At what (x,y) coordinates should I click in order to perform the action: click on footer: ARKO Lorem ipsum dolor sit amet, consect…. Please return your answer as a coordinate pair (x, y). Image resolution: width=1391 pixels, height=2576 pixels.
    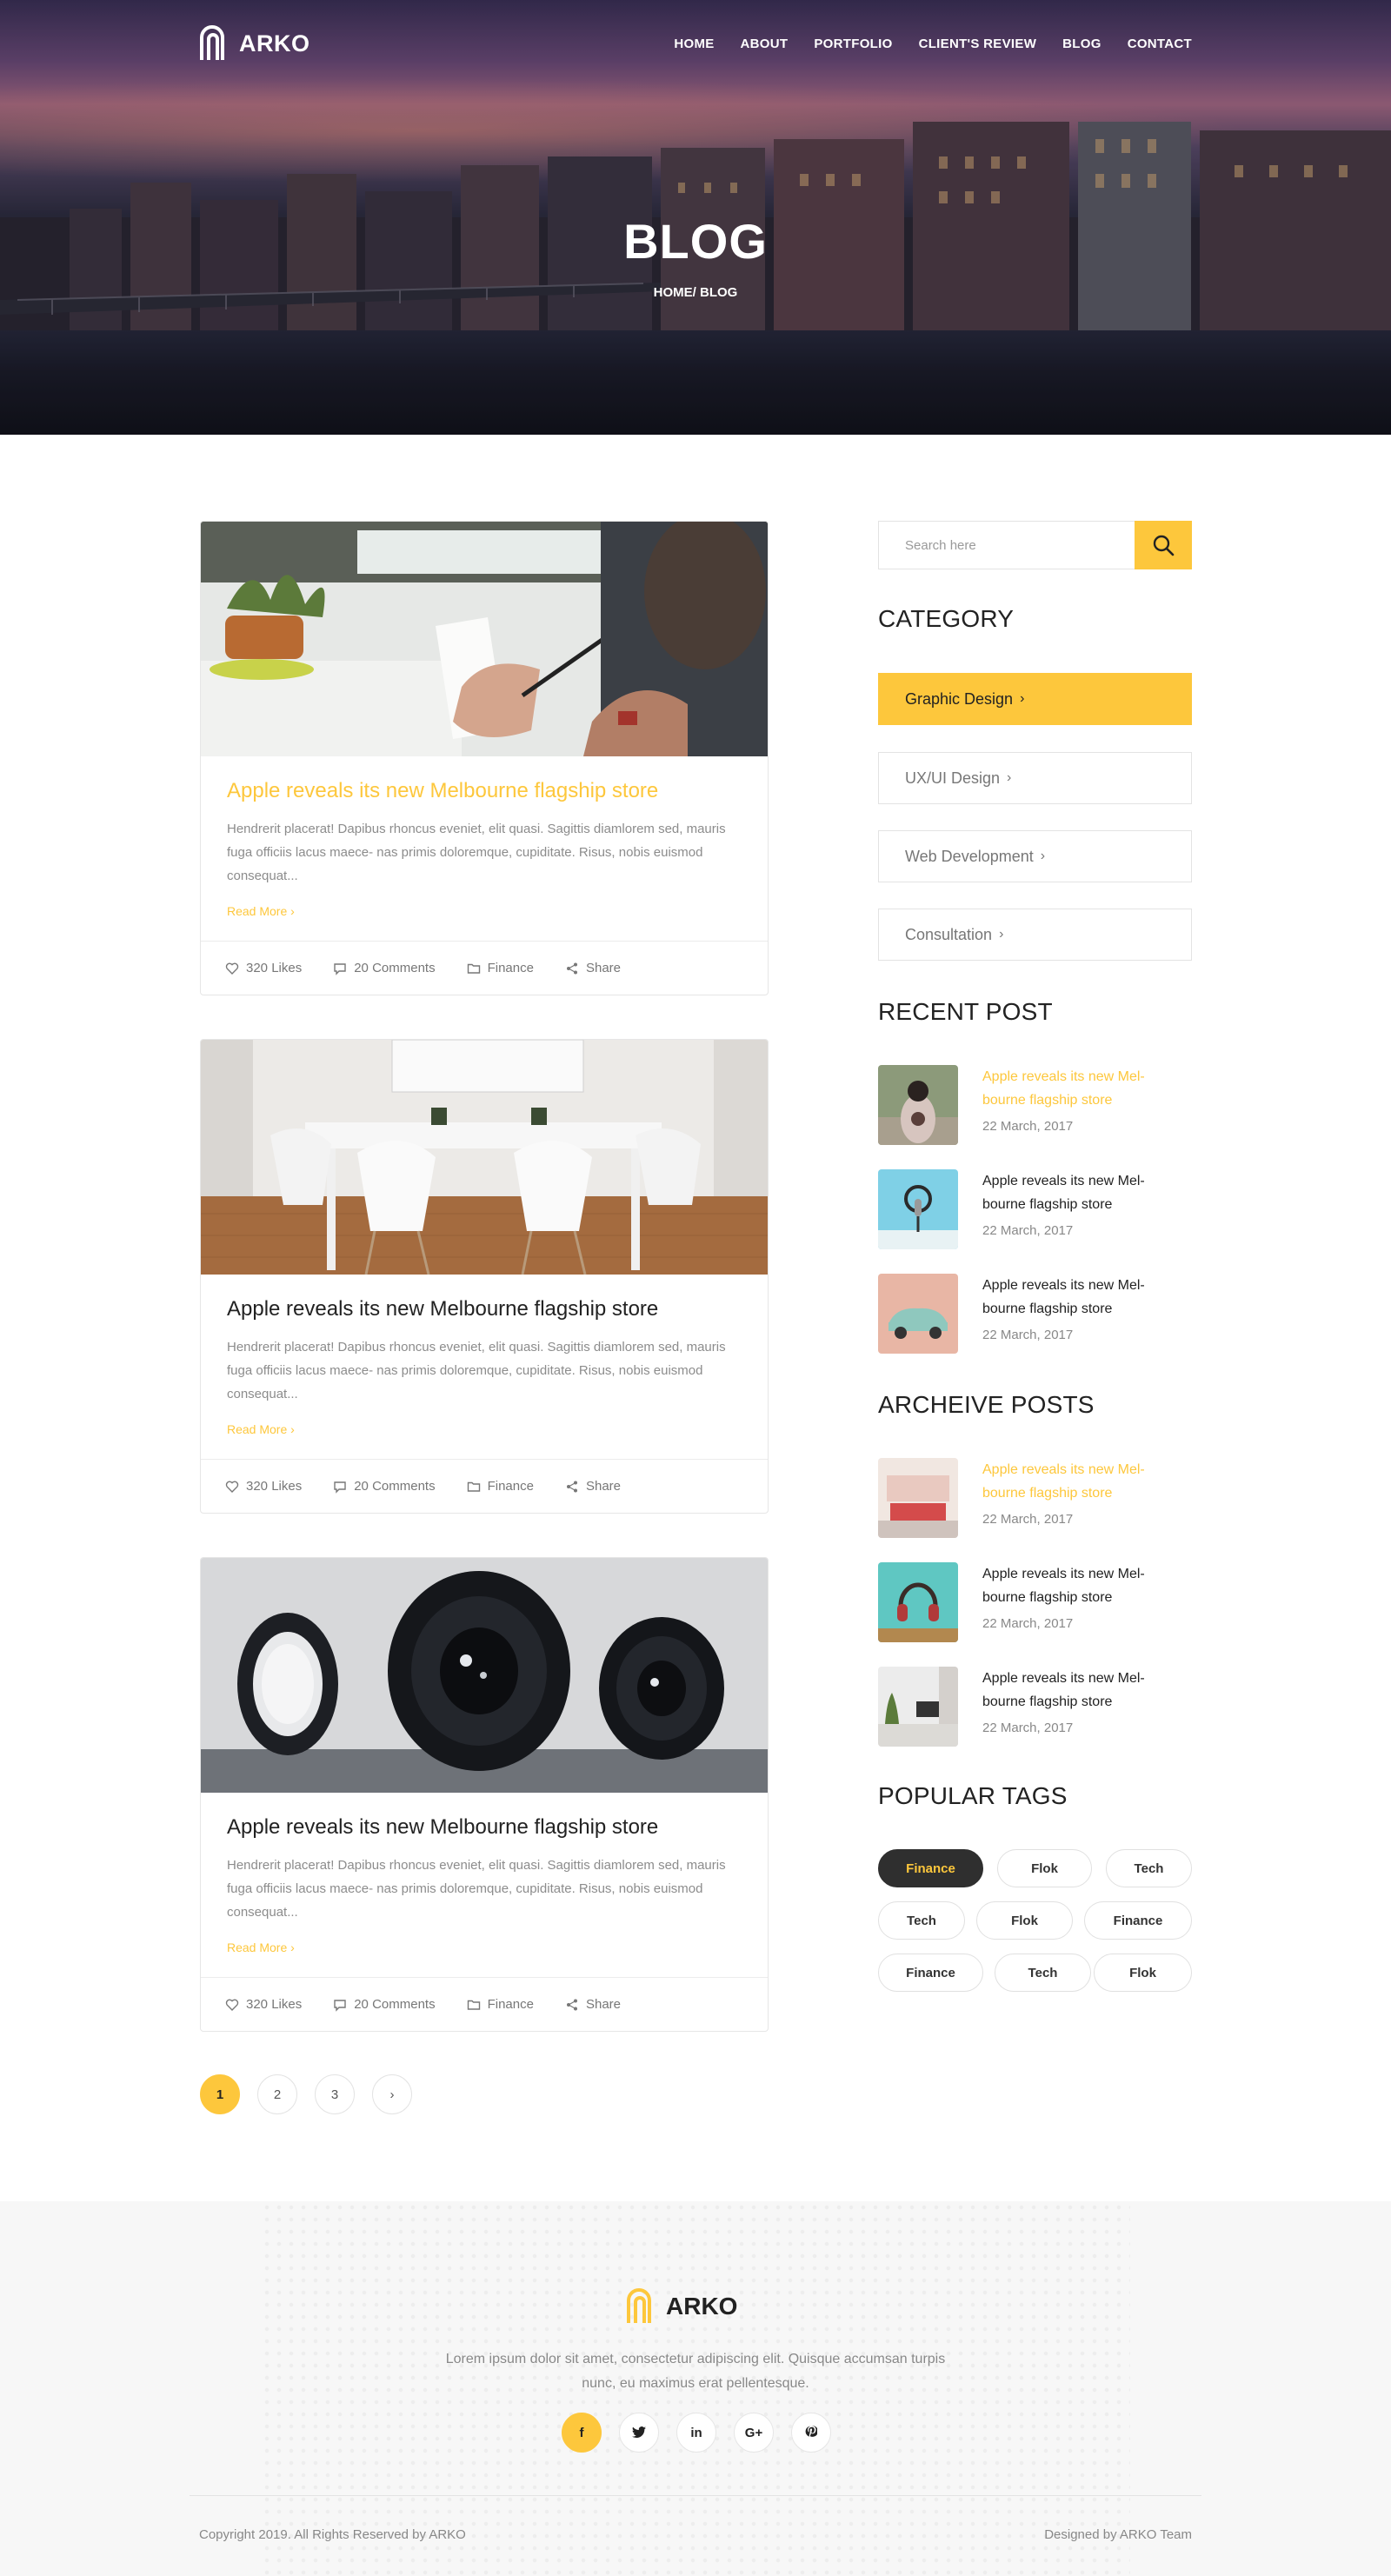
    Looking at the image, I should click on (695, 2388).